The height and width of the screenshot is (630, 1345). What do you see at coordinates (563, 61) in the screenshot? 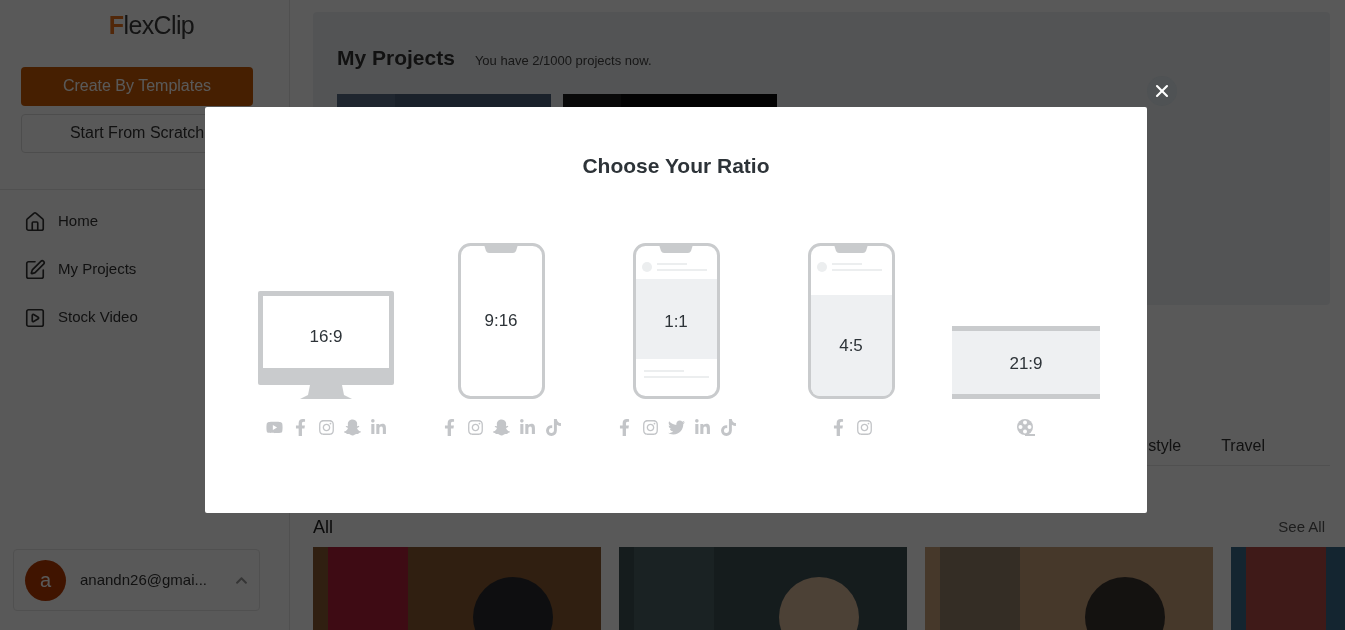
I see `projects-count: You have 2/1000 projects now.` at bounding box center [563, 61].